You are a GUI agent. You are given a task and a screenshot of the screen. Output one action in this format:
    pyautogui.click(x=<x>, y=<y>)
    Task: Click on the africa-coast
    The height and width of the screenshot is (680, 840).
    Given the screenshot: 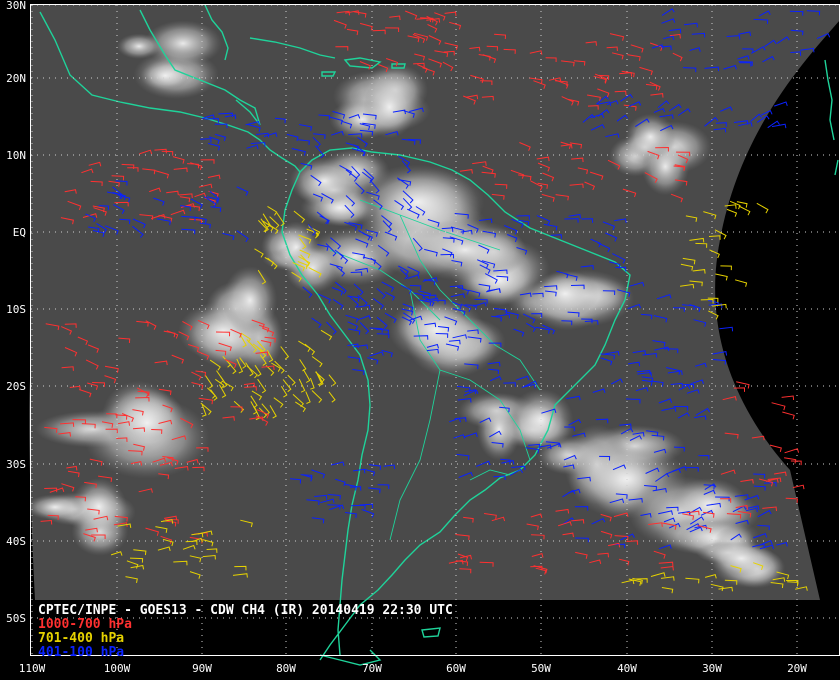 What is the action you would take?
    pyautogui.click(x=831, y=117)
    